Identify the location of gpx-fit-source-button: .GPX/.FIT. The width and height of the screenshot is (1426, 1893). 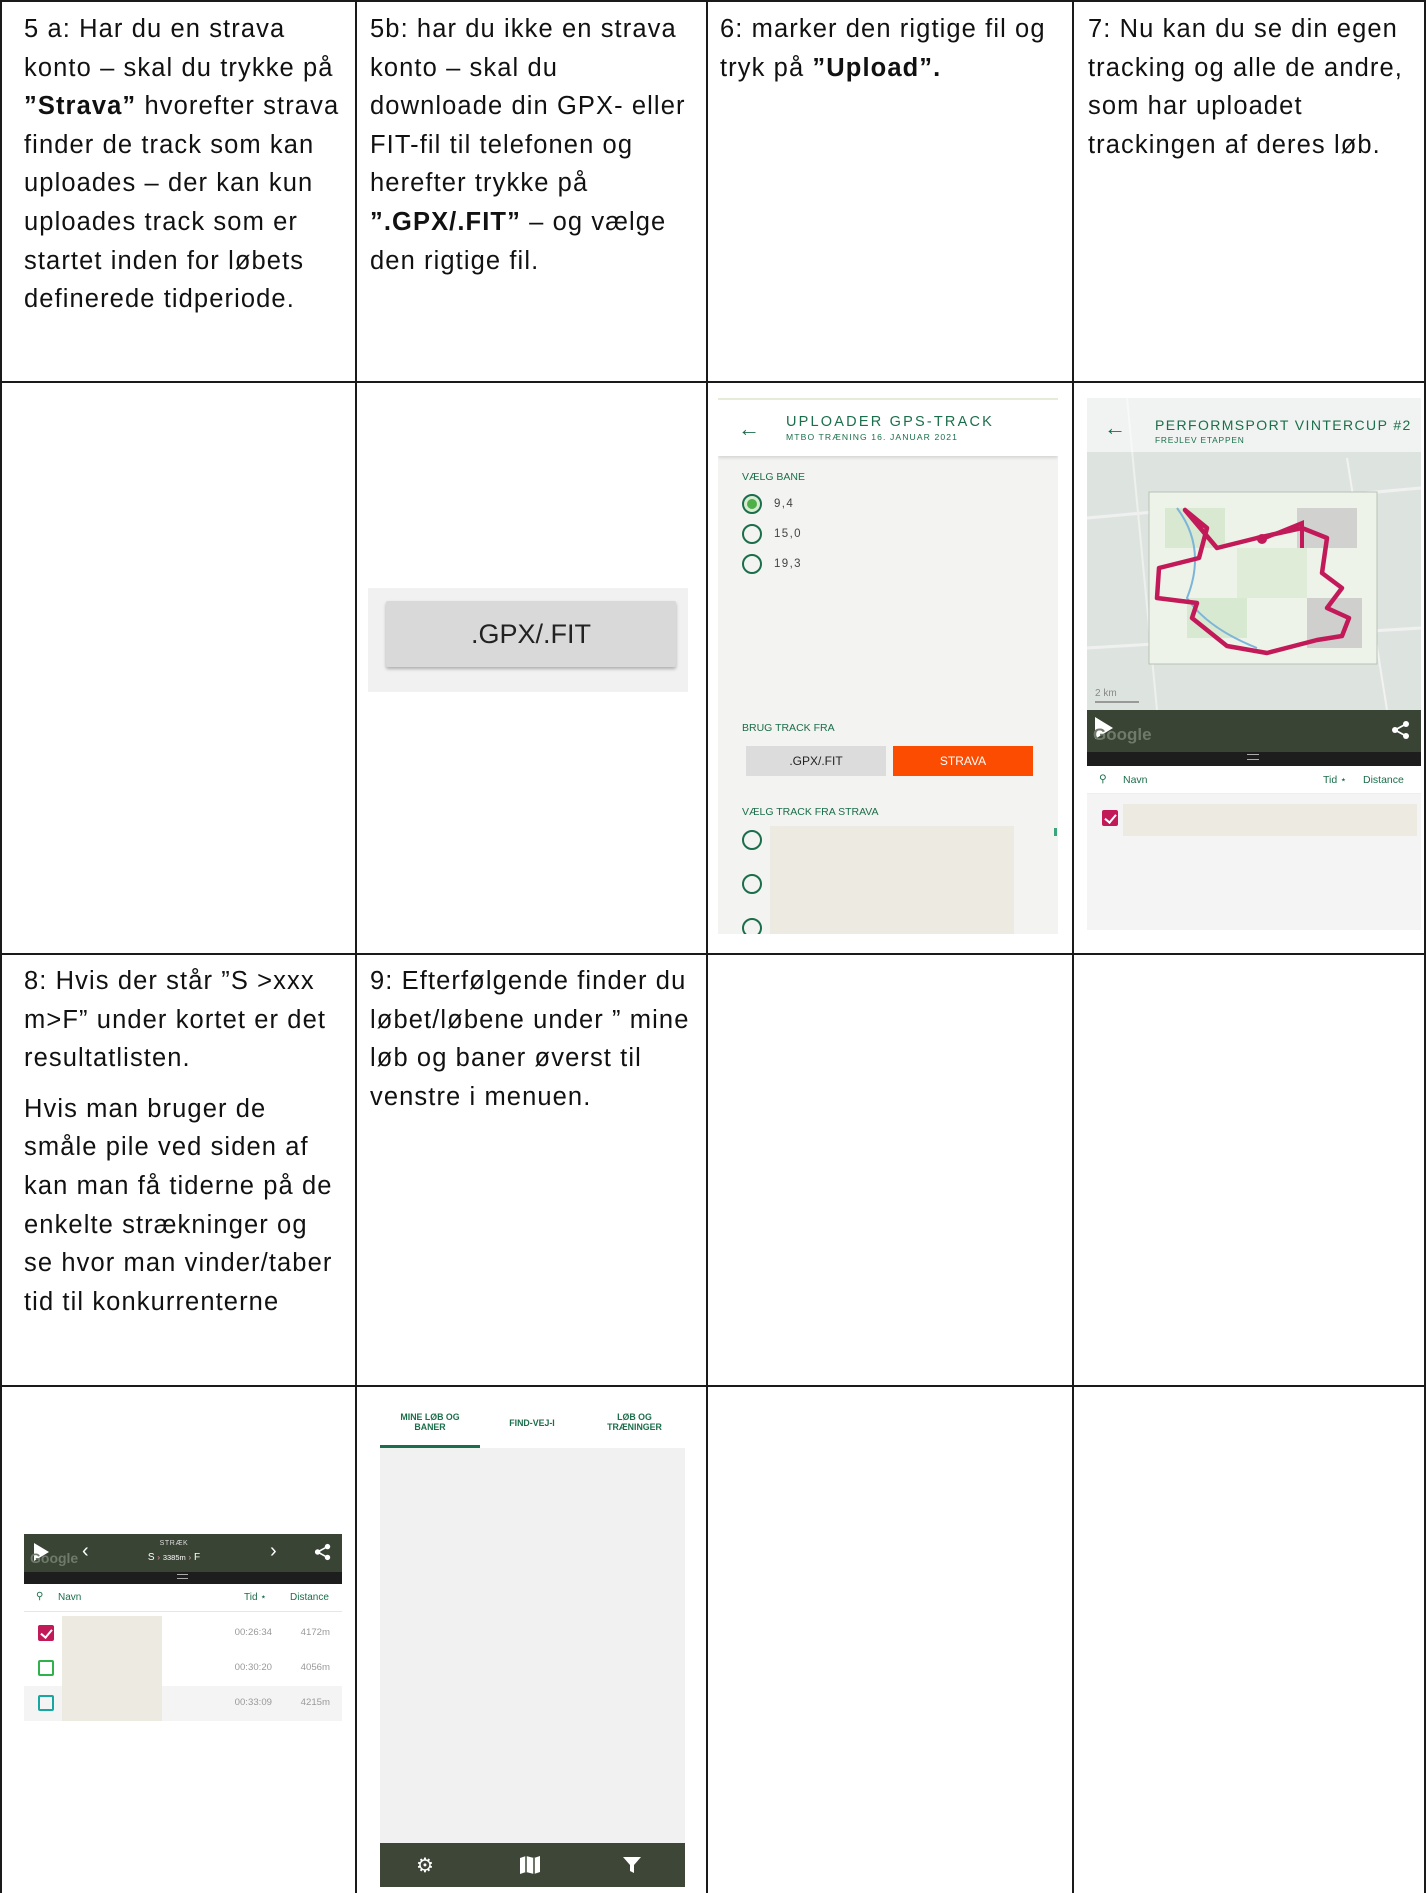
(816, 761).